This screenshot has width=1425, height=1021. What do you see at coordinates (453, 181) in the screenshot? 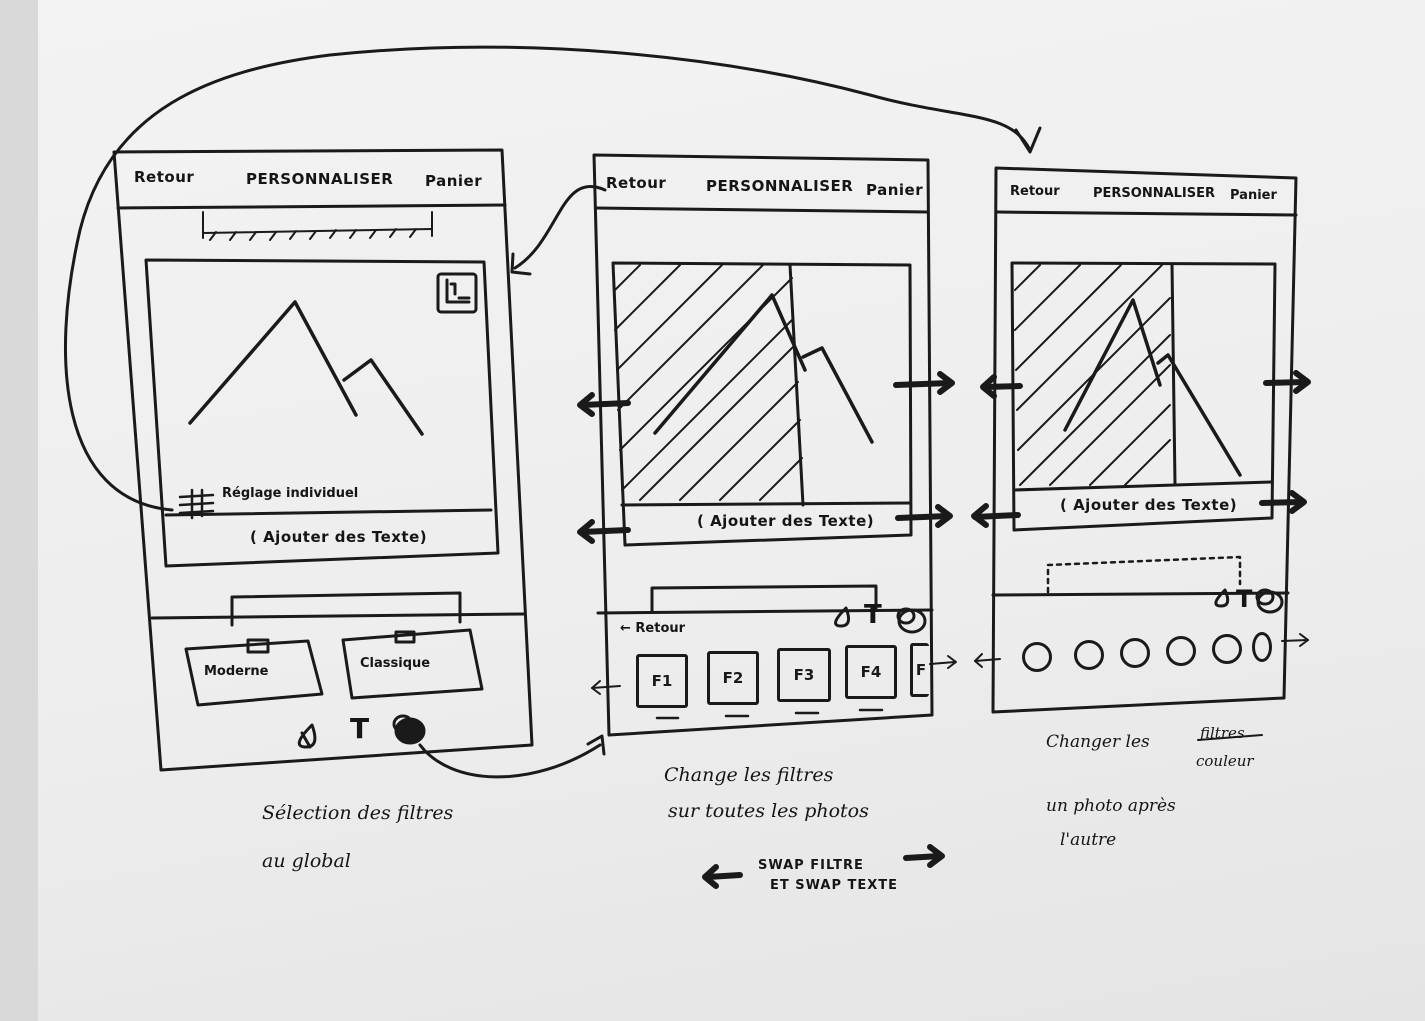
I see `s1-cart-link: Panier` at bounding box center [453, 181].